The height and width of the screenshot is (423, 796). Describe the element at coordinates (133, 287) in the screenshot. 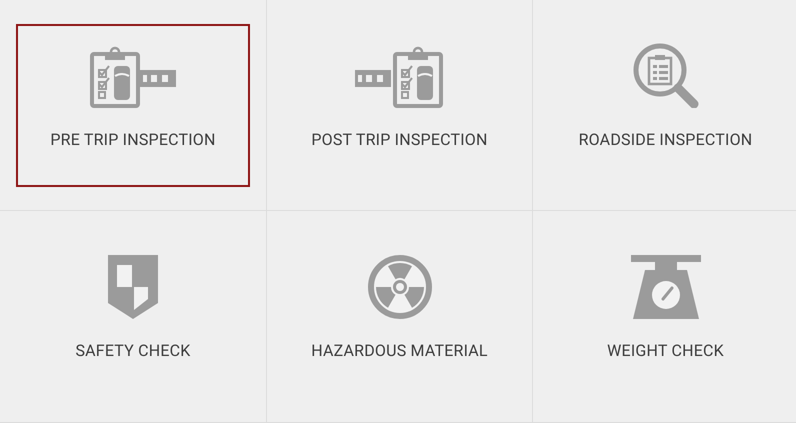

I see `shield-icon` at that location.